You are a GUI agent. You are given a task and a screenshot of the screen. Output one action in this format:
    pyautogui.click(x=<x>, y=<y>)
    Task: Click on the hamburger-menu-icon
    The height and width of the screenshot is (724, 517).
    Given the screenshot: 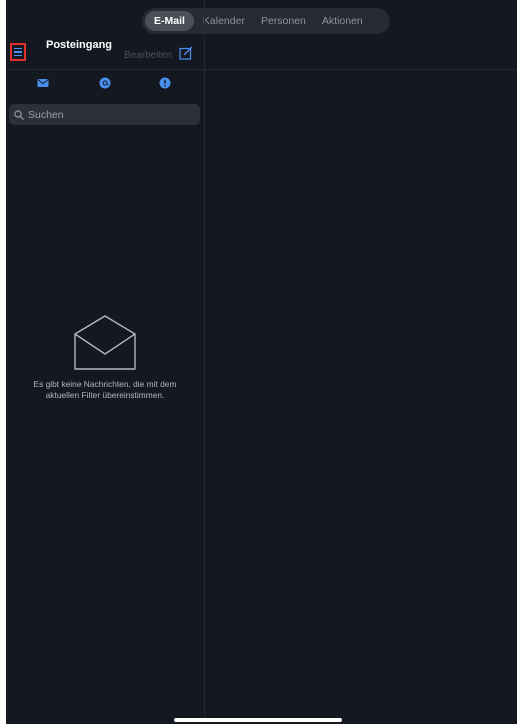 What is the action you would take?
    pyautogui.click(x=18, y=48)
    